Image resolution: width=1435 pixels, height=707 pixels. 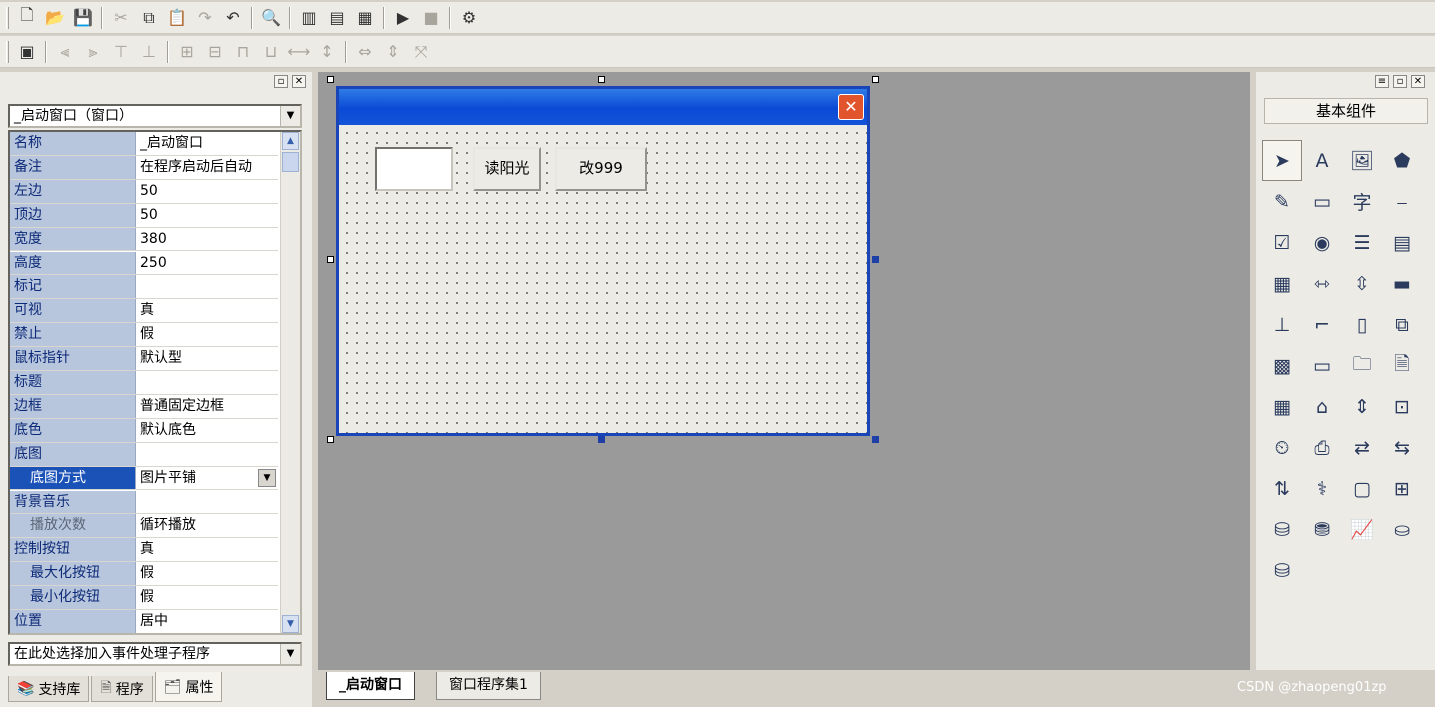 I want to click on undo-icon: ↶, so click(x=233, y=18).